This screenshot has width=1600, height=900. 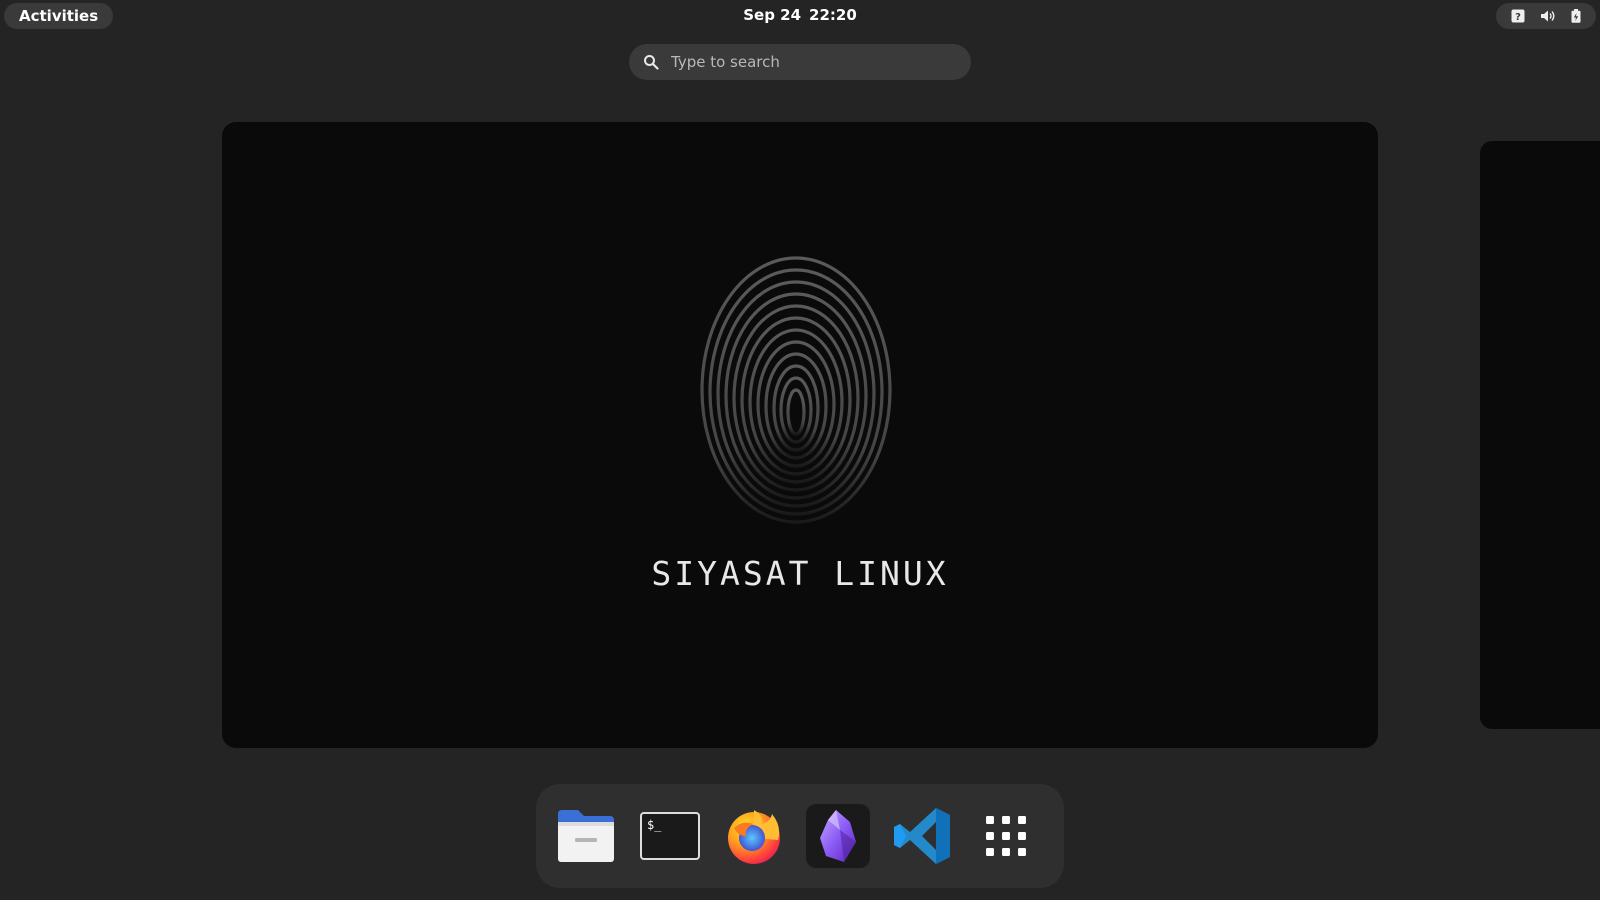 I want to click on clock-time: 22:20, so click(x=833, y=15).